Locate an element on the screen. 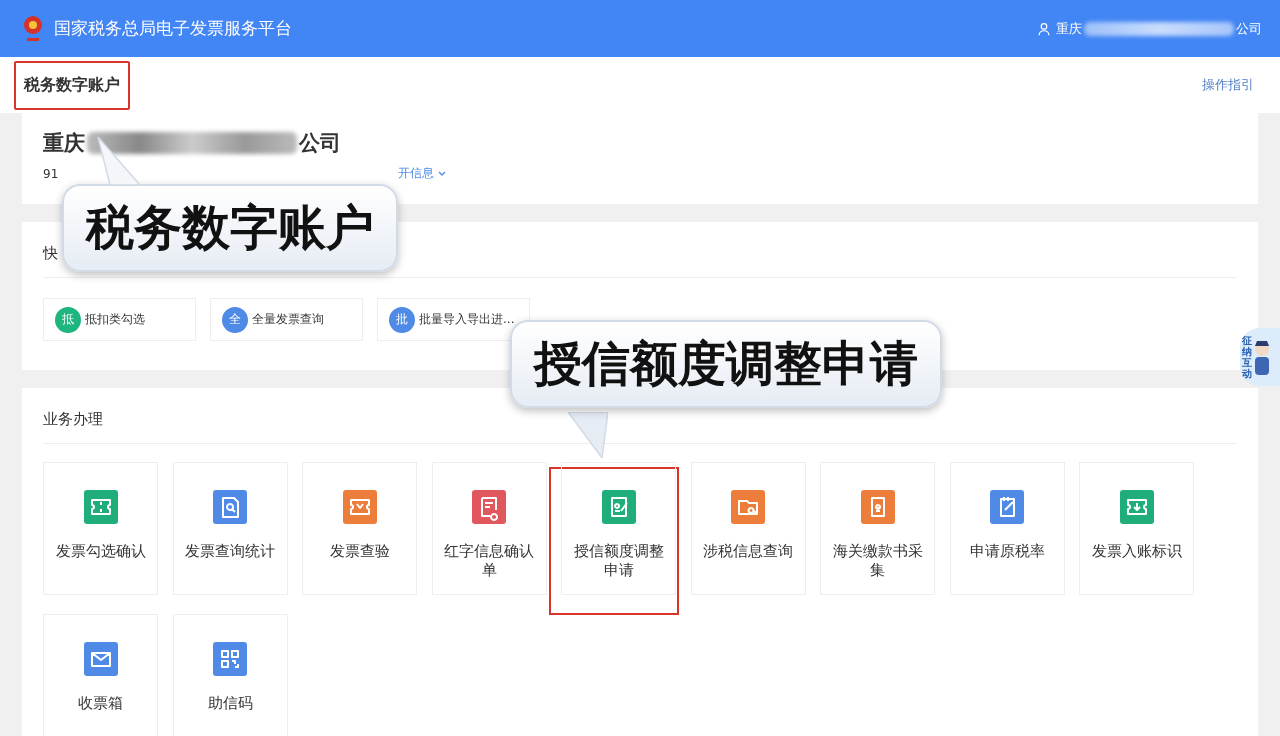  page-title: 税务数字账户 is located at coordinates (72, 85).